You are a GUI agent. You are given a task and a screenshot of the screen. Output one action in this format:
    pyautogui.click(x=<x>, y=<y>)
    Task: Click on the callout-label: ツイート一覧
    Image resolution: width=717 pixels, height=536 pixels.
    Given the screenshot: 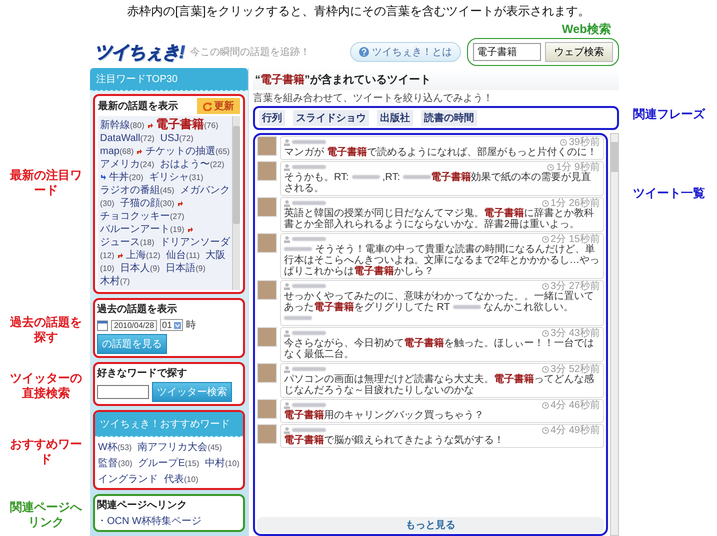 What is the action you would take?
    pyautogui.click(x=669, y=193)
    